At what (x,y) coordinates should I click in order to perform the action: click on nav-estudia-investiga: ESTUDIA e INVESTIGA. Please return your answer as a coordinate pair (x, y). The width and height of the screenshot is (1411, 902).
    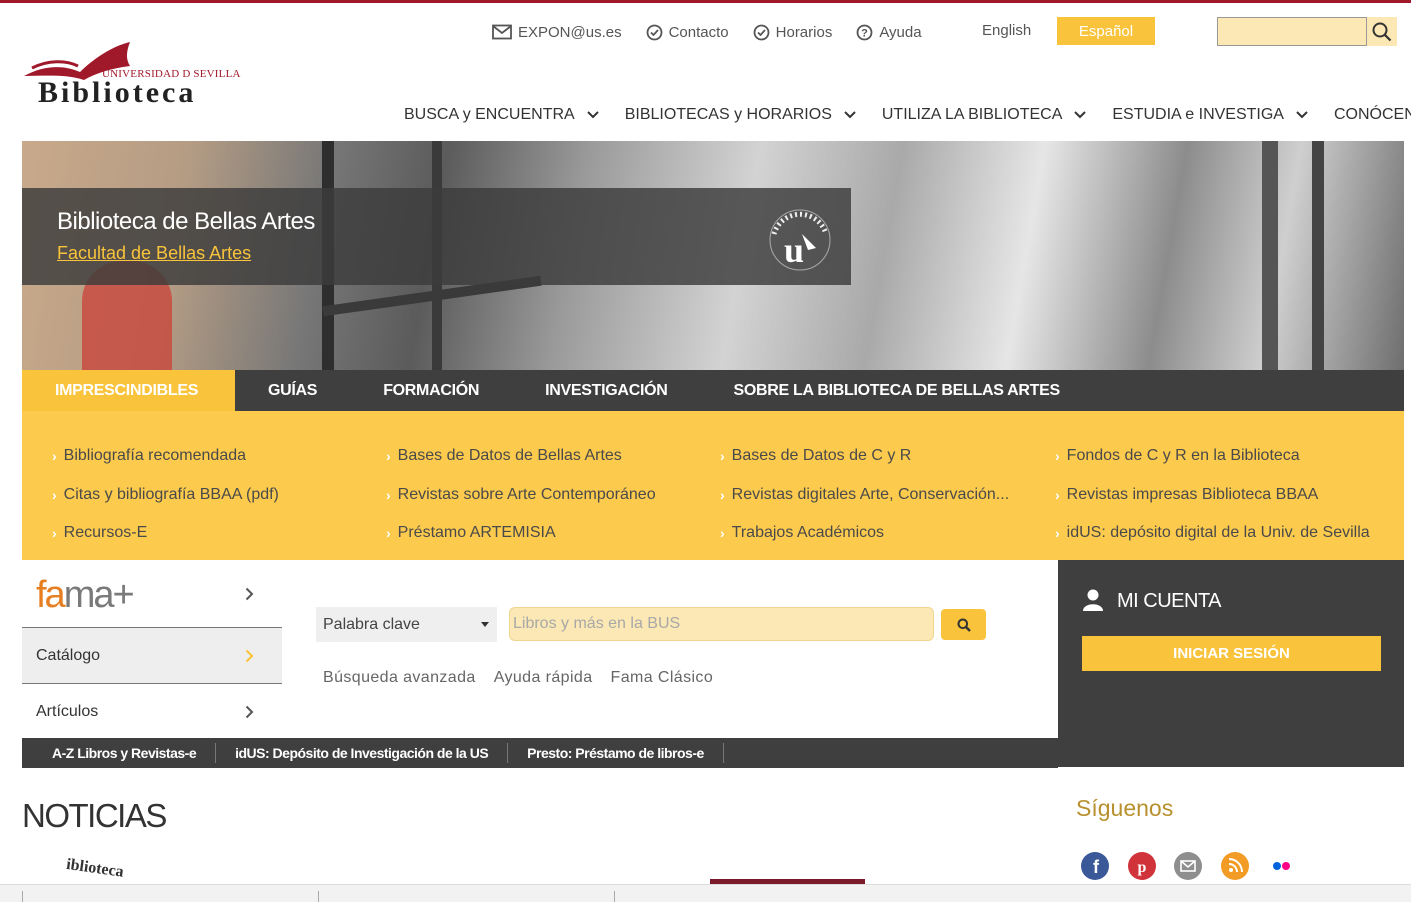
    Looking at the image, I should click on (1210, 115).